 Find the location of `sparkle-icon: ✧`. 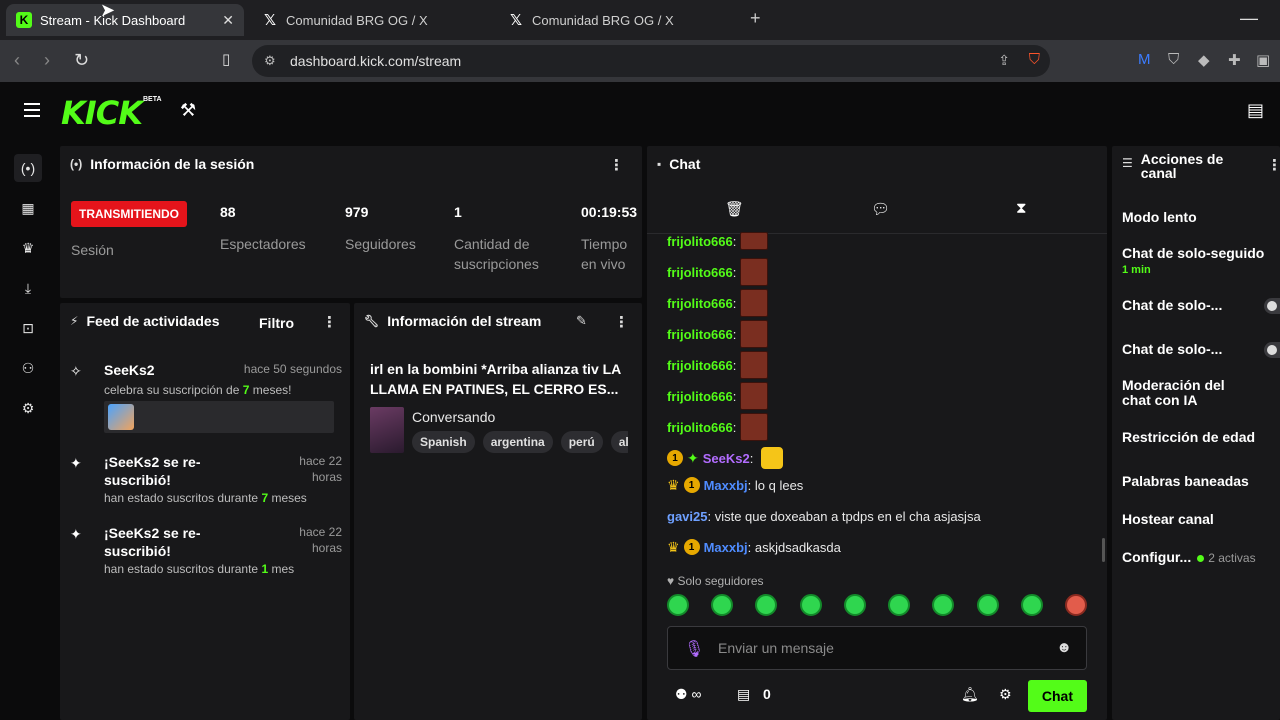

sparkle-icon: ✧ is located at coordinates (76, 371).